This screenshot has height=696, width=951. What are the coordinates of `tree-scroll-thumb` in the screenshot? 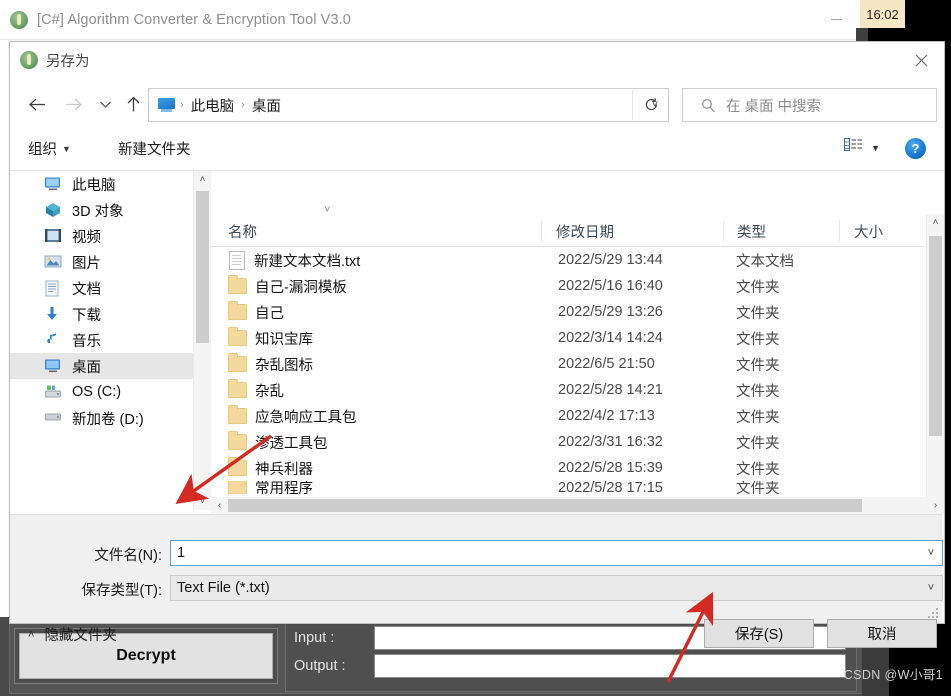 It's located at (202, 267).